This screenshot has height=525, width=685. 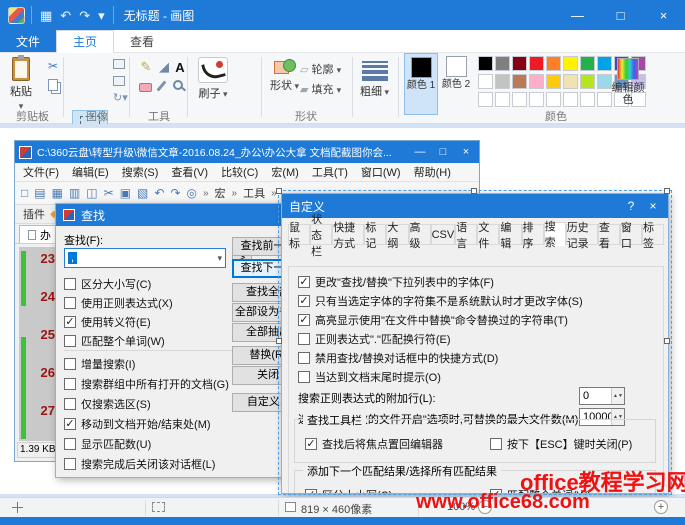 I want to click on crop-icon, so click(x=119, y=64).